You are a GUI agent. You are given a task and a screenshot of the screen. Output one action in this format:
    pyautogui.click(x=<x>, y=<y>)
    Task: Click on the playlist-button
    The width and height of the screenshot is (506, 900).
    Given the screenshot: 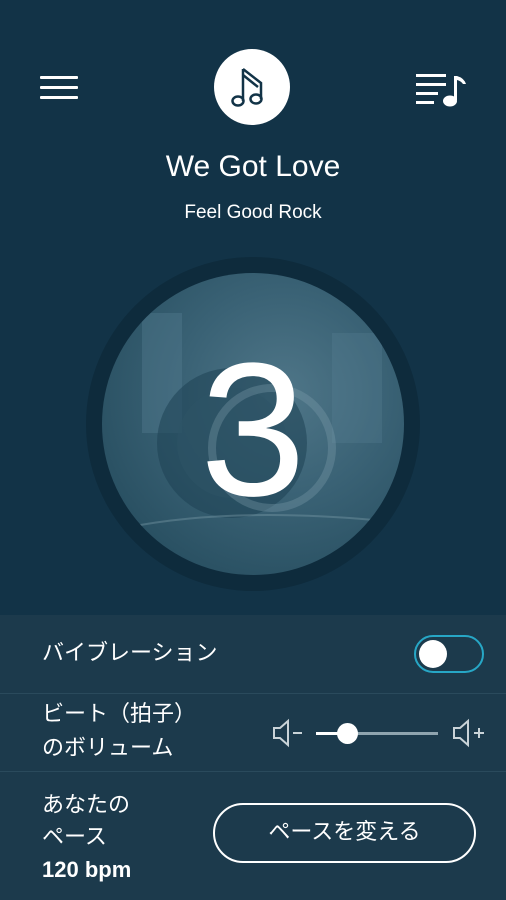 What is the action you would take?
    pyautogui.click(x=441, y=88)
    